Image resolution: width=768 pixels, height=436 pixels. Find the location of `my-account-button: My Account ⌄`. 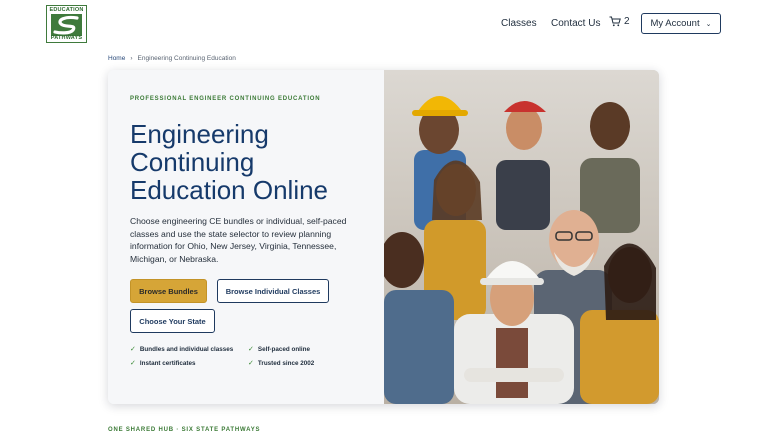

my-account-button: My Account ⌄ is located at coordinates (681, 23).